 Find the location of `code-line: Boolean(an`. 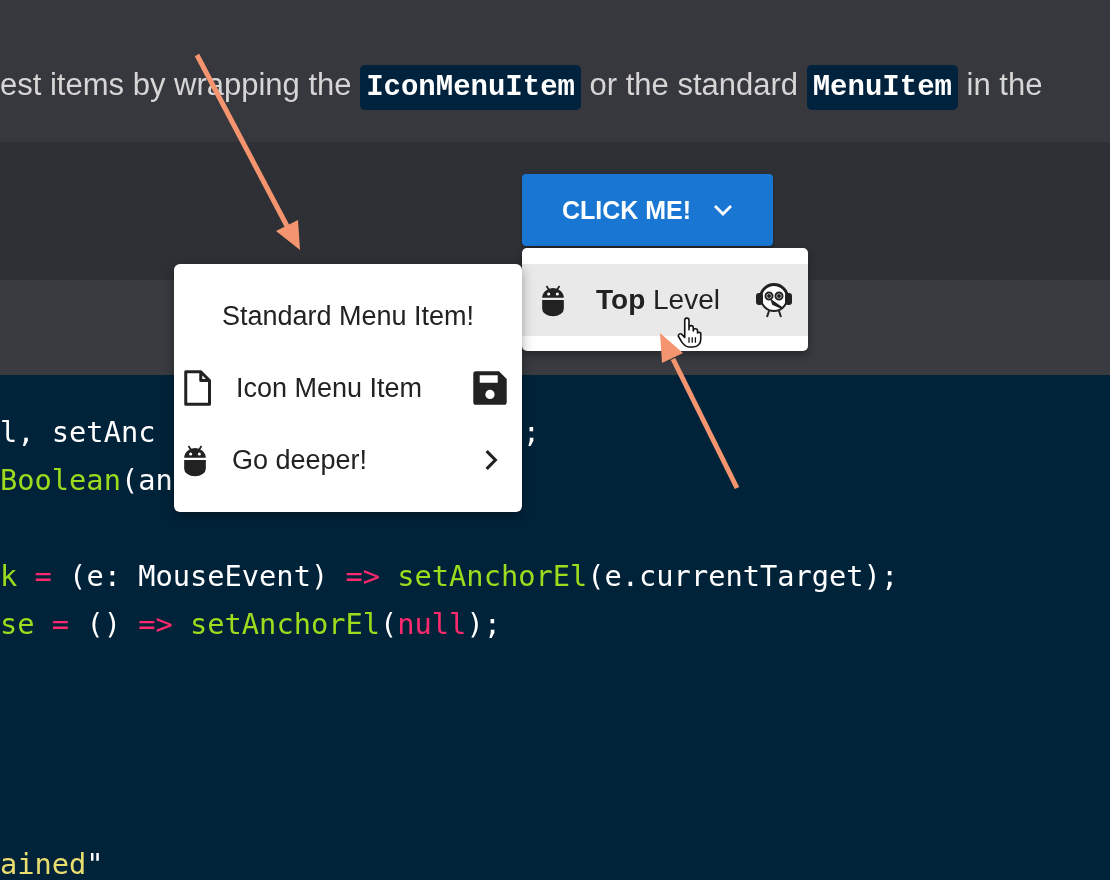

code-line: Boolean(an is located at coordinates (86, 480).